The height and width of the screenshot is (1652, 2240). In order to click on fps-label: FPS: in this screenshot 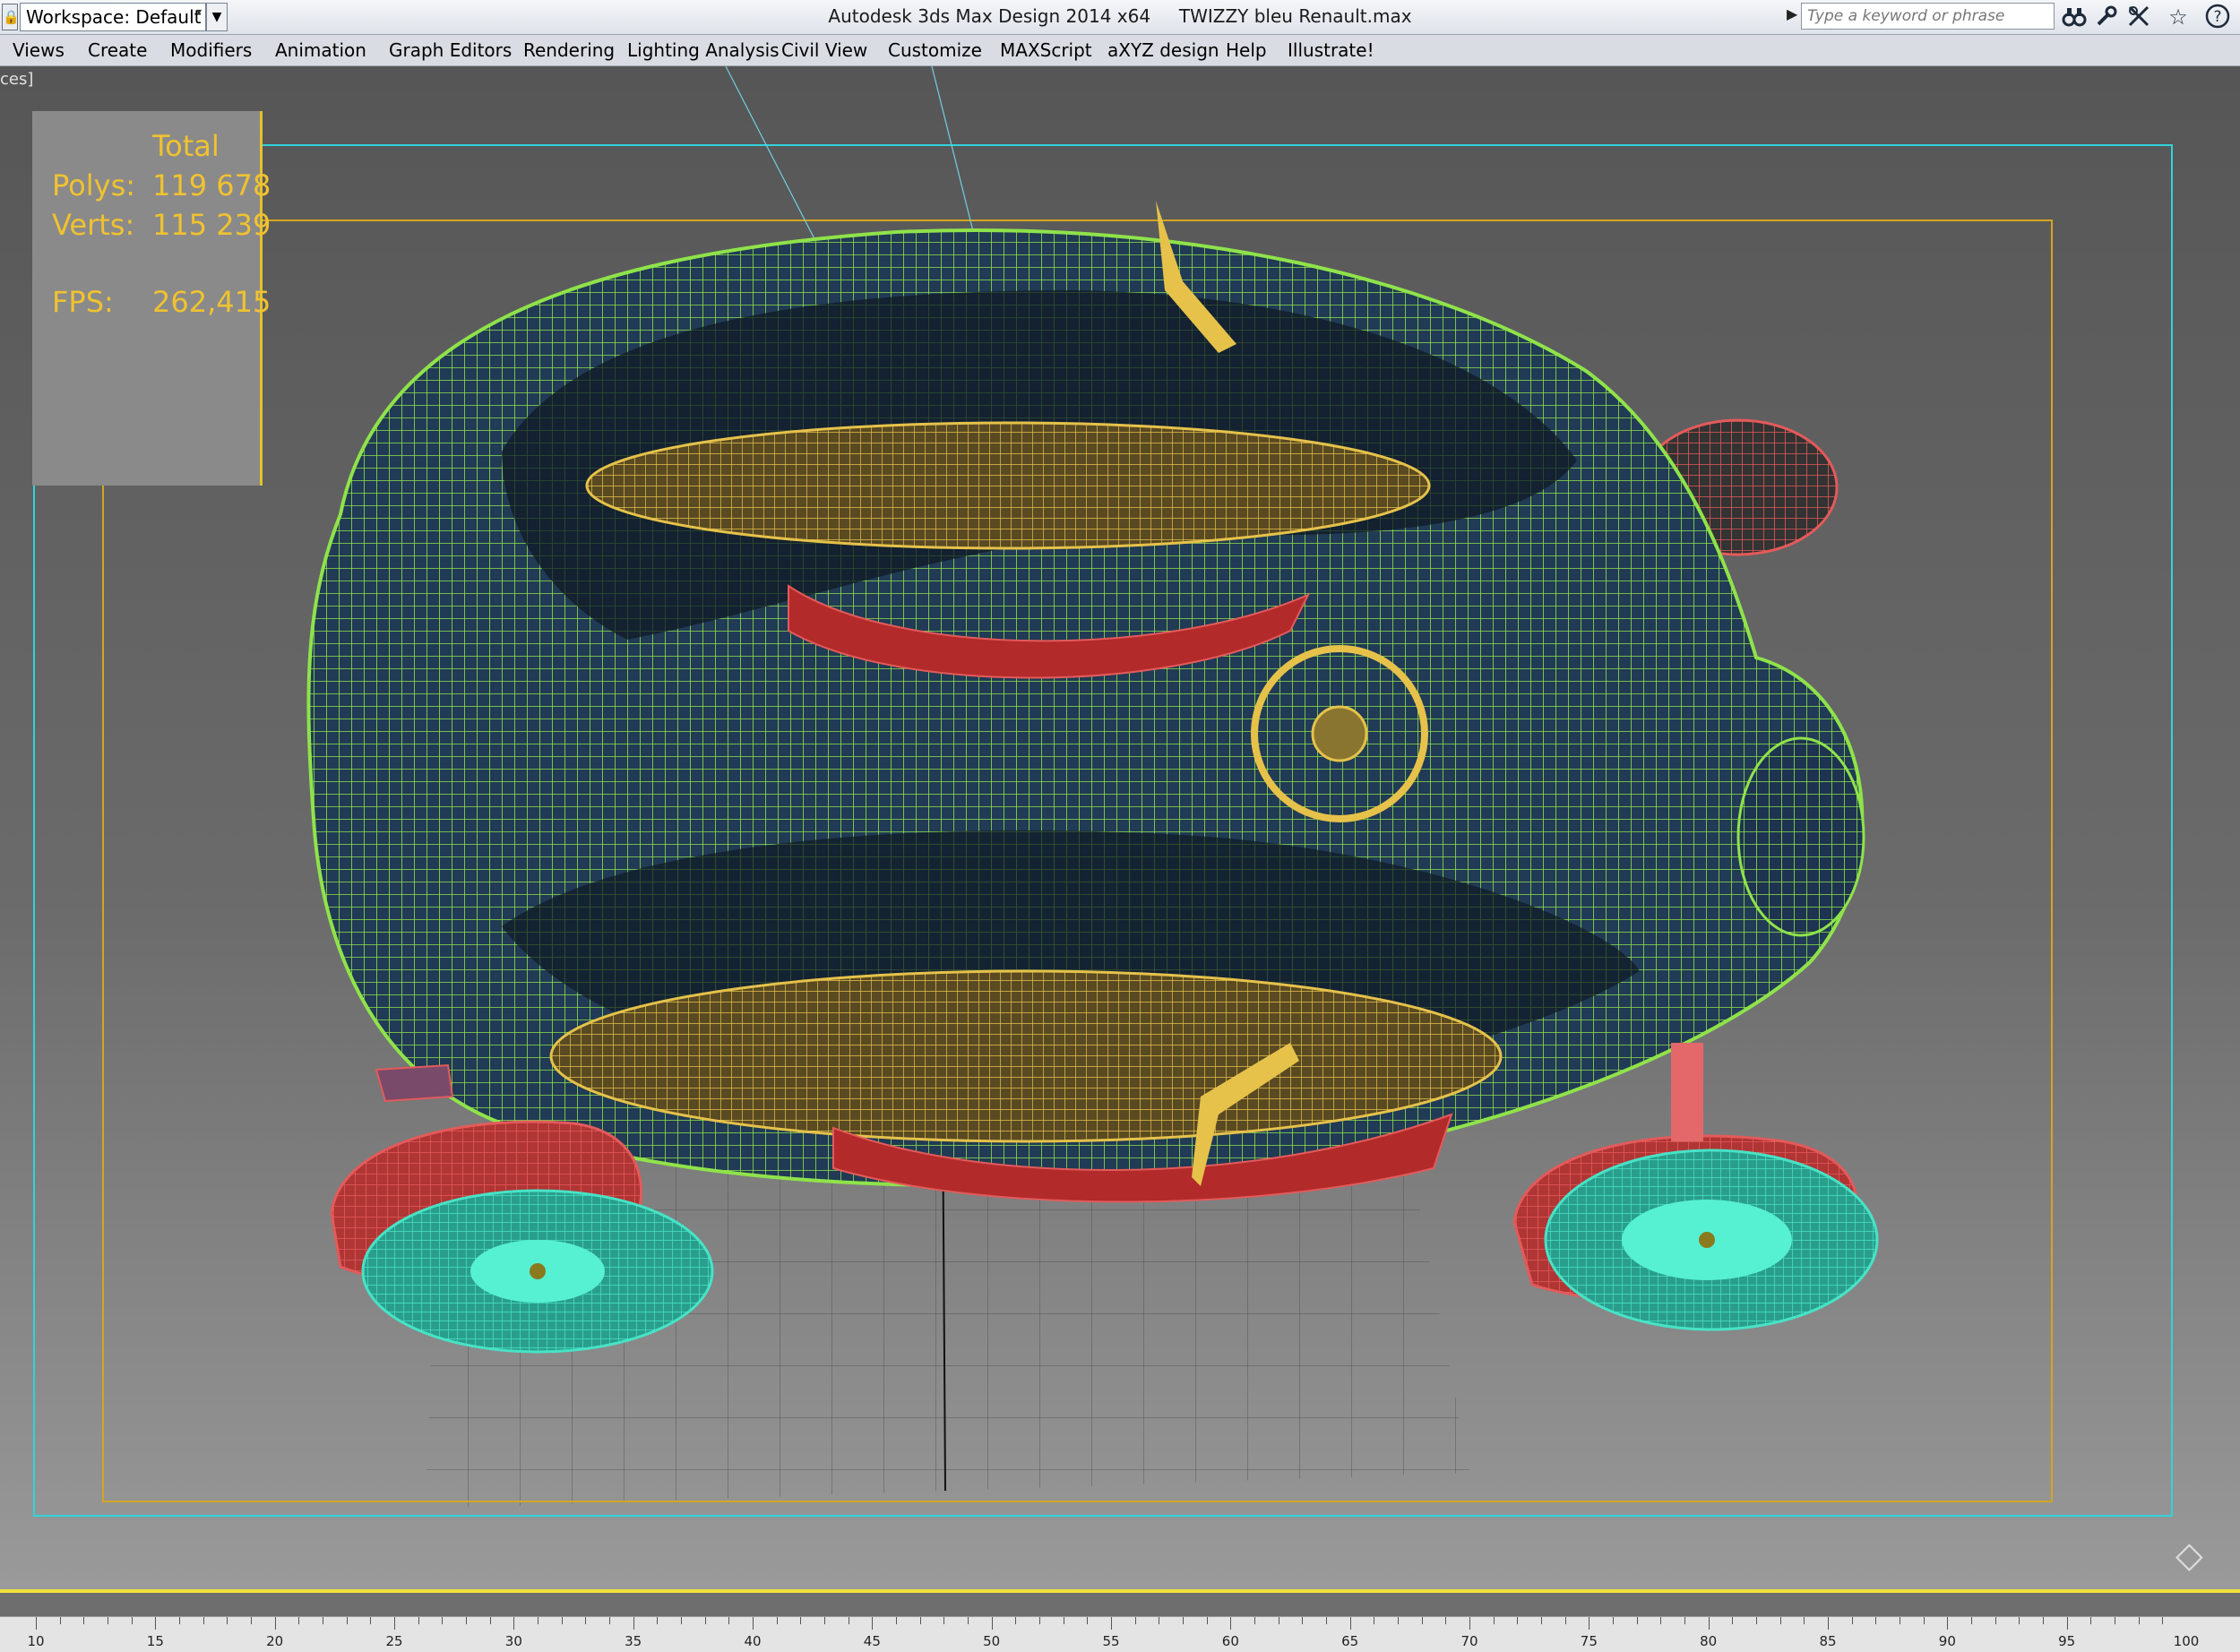, I will do `click(83, 302)`.